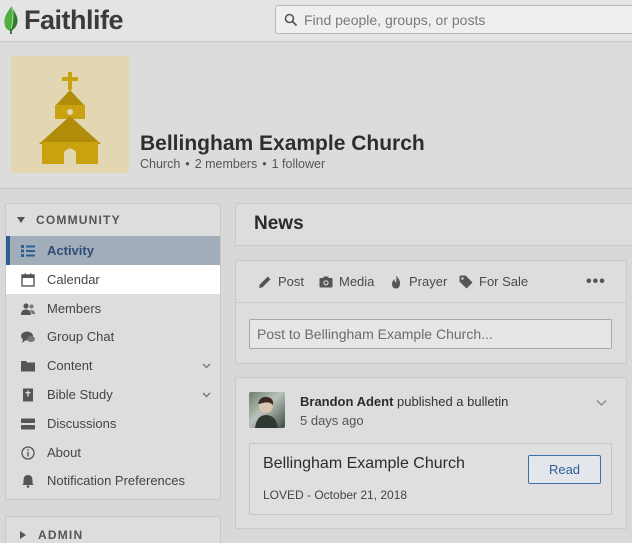 This screenshot has height=543, width=632. I want to click on sidebar-item-activity: Activity, so click(113, 250).